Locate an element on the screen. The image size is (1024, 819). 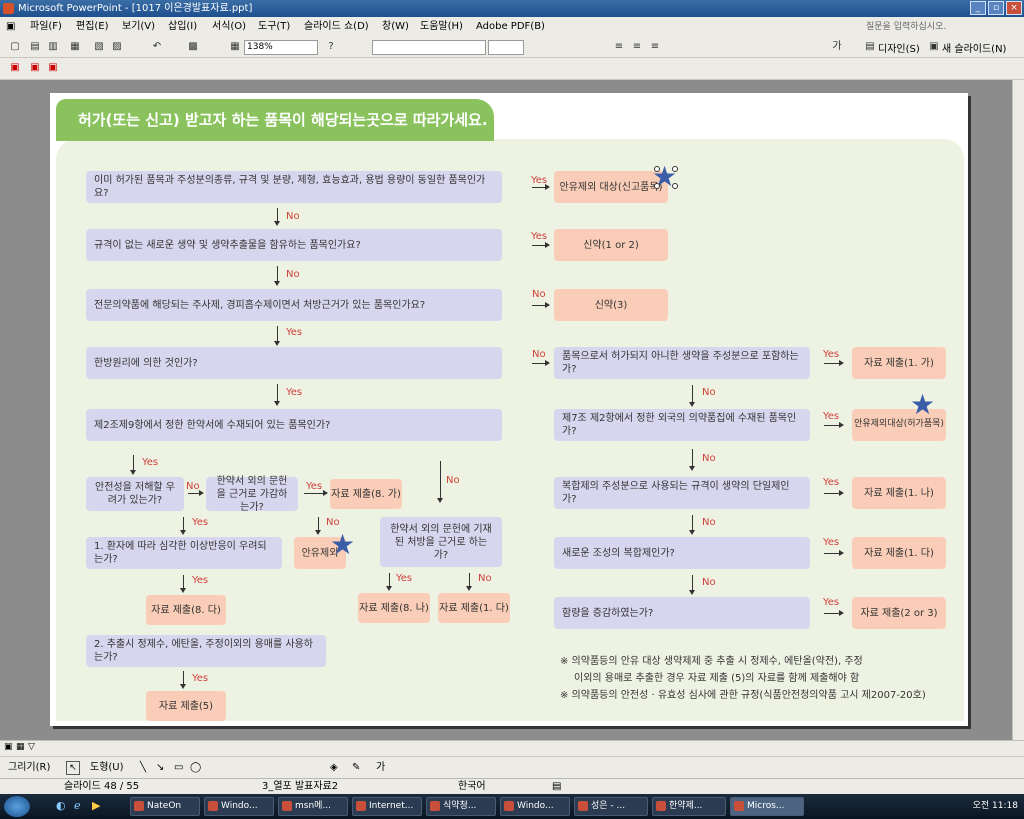
answer-box: 자료 제출(5) is located at coordinates (186, 706).